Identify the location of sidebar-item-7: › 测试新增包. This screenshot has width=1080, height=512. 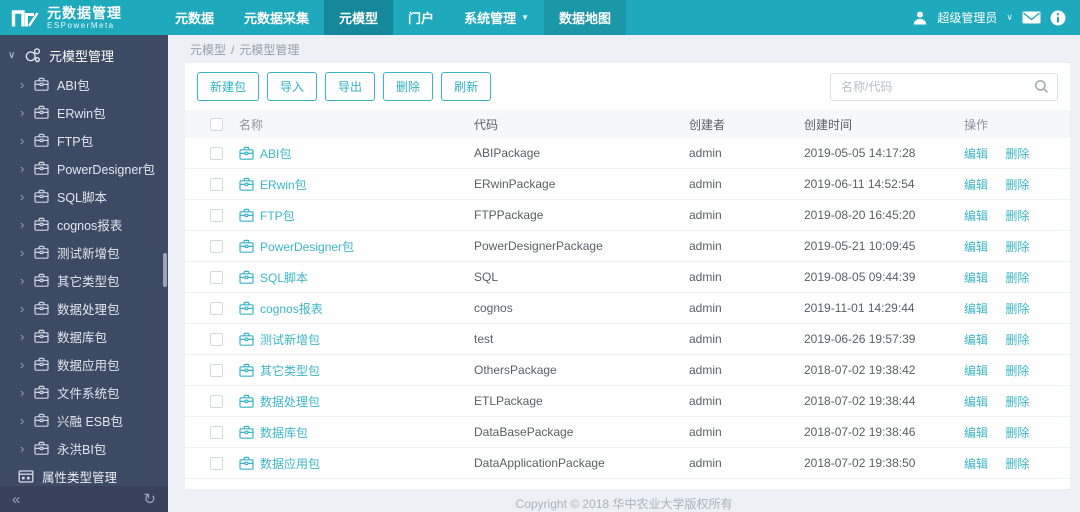
(84, 252).